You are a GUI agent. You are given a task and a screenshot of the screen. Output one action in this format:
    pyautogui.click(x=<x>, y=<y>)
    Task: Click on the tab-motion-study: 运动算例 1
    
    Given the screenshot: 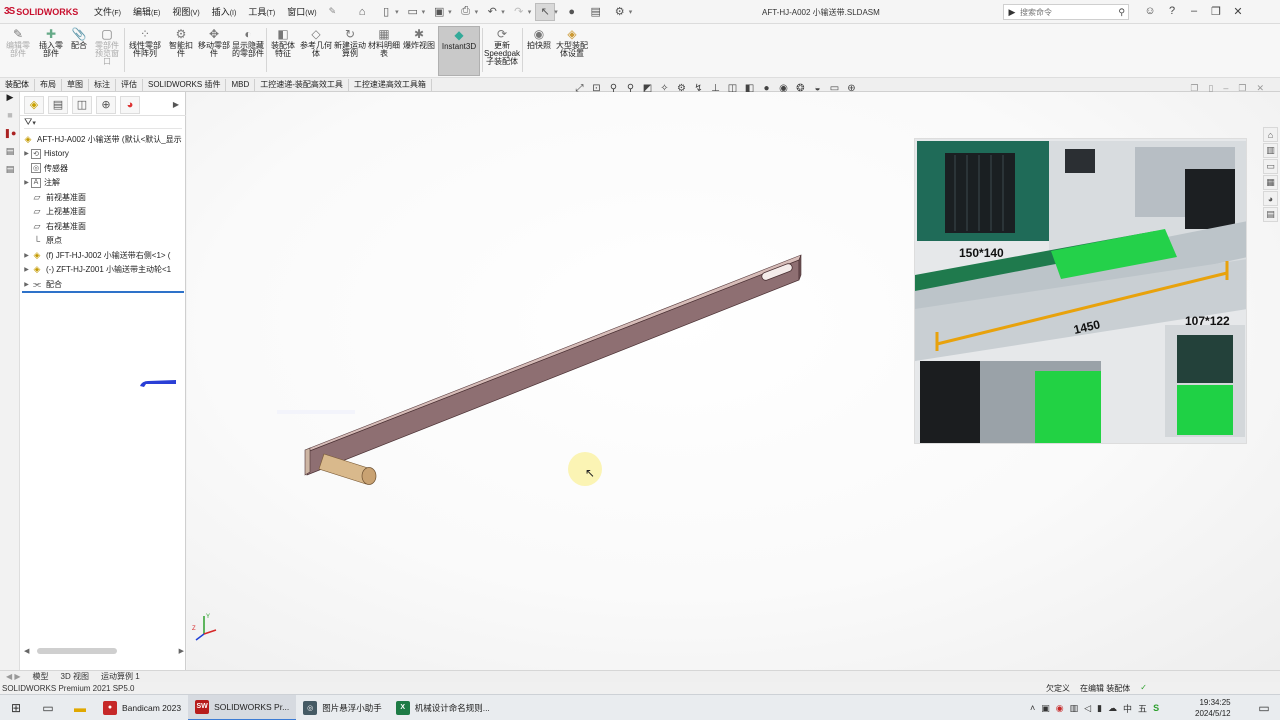 What is the action you would take?
    pyautogui.click(x=120, y=676)
    